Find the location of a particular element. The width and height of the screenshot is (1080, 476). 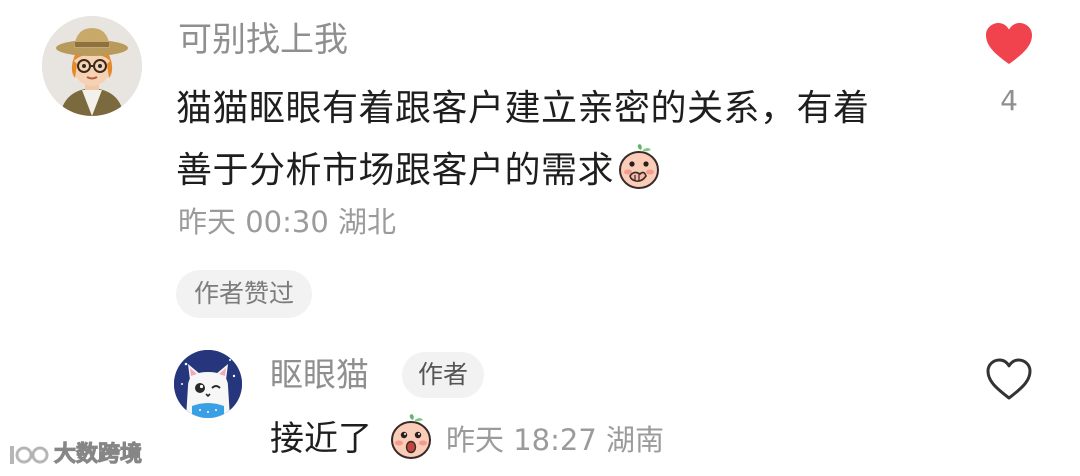

comment-meta: 昨天 00:30 湖北 is located at coordinates (287, 222).